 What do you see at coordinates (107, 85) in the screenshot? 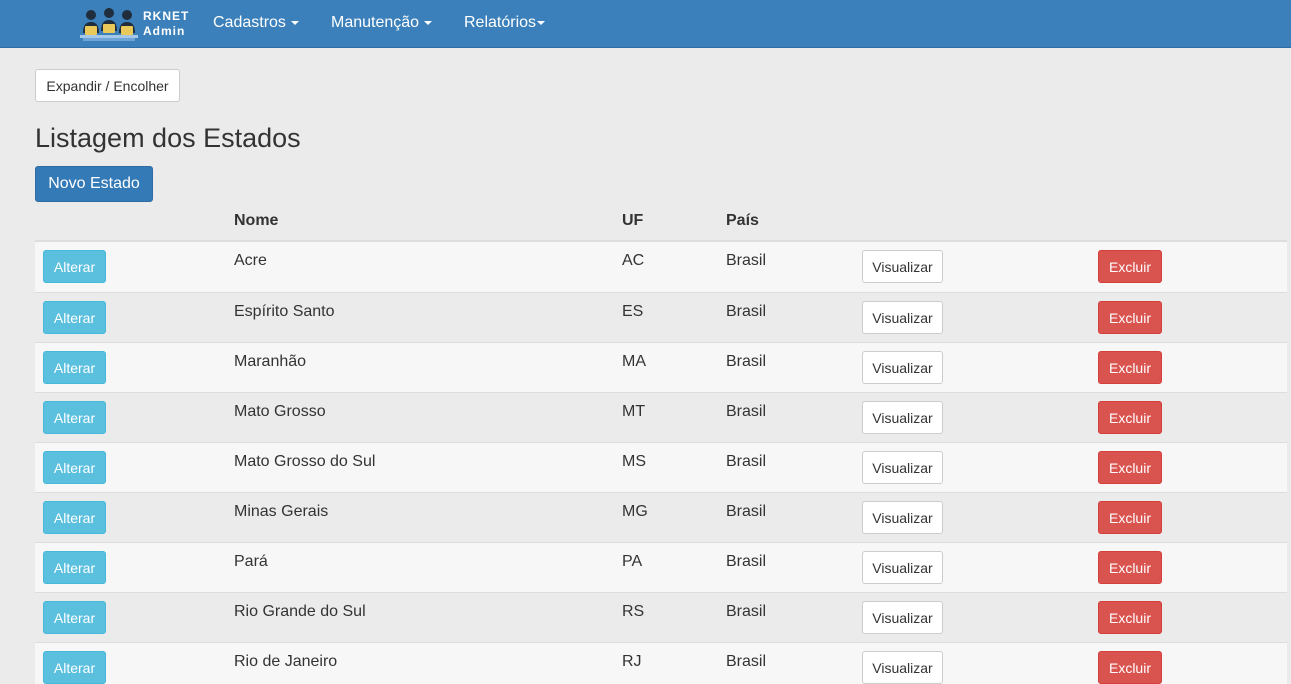
I see `expand-collapse-button: Expandir / Encolher` at bounding box center [107, 85].